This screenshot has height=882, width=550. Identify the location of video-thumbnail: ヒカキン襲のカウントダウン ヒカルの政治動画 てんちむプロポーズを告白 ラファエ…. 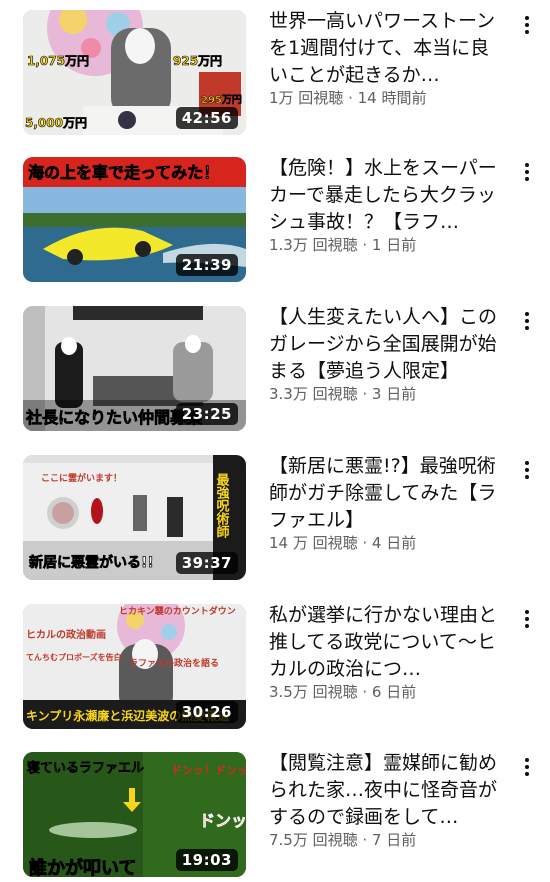
(134, 666).